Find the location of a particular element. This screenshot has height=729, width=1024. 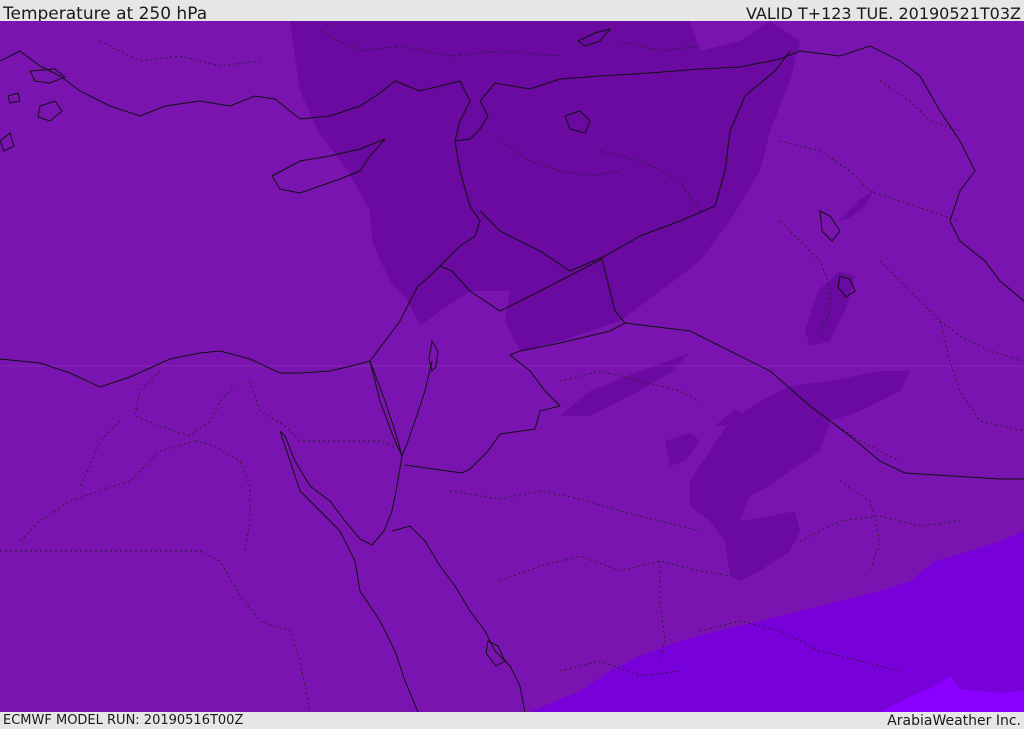

credit-label: ArabiaWeather Inc. is located at coordinates (954, 721).